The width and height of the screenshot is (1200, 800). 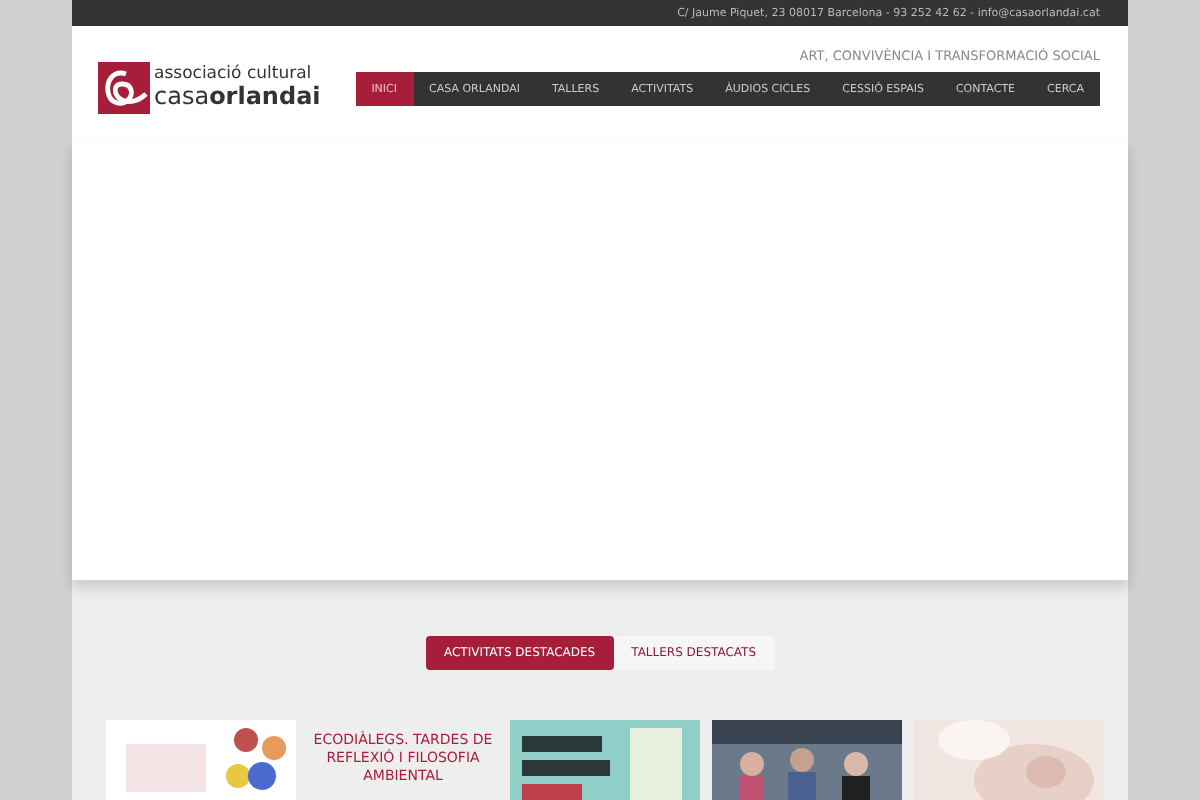 I want to click on logo-title: casaorlandai, so click(x=237, y=95).